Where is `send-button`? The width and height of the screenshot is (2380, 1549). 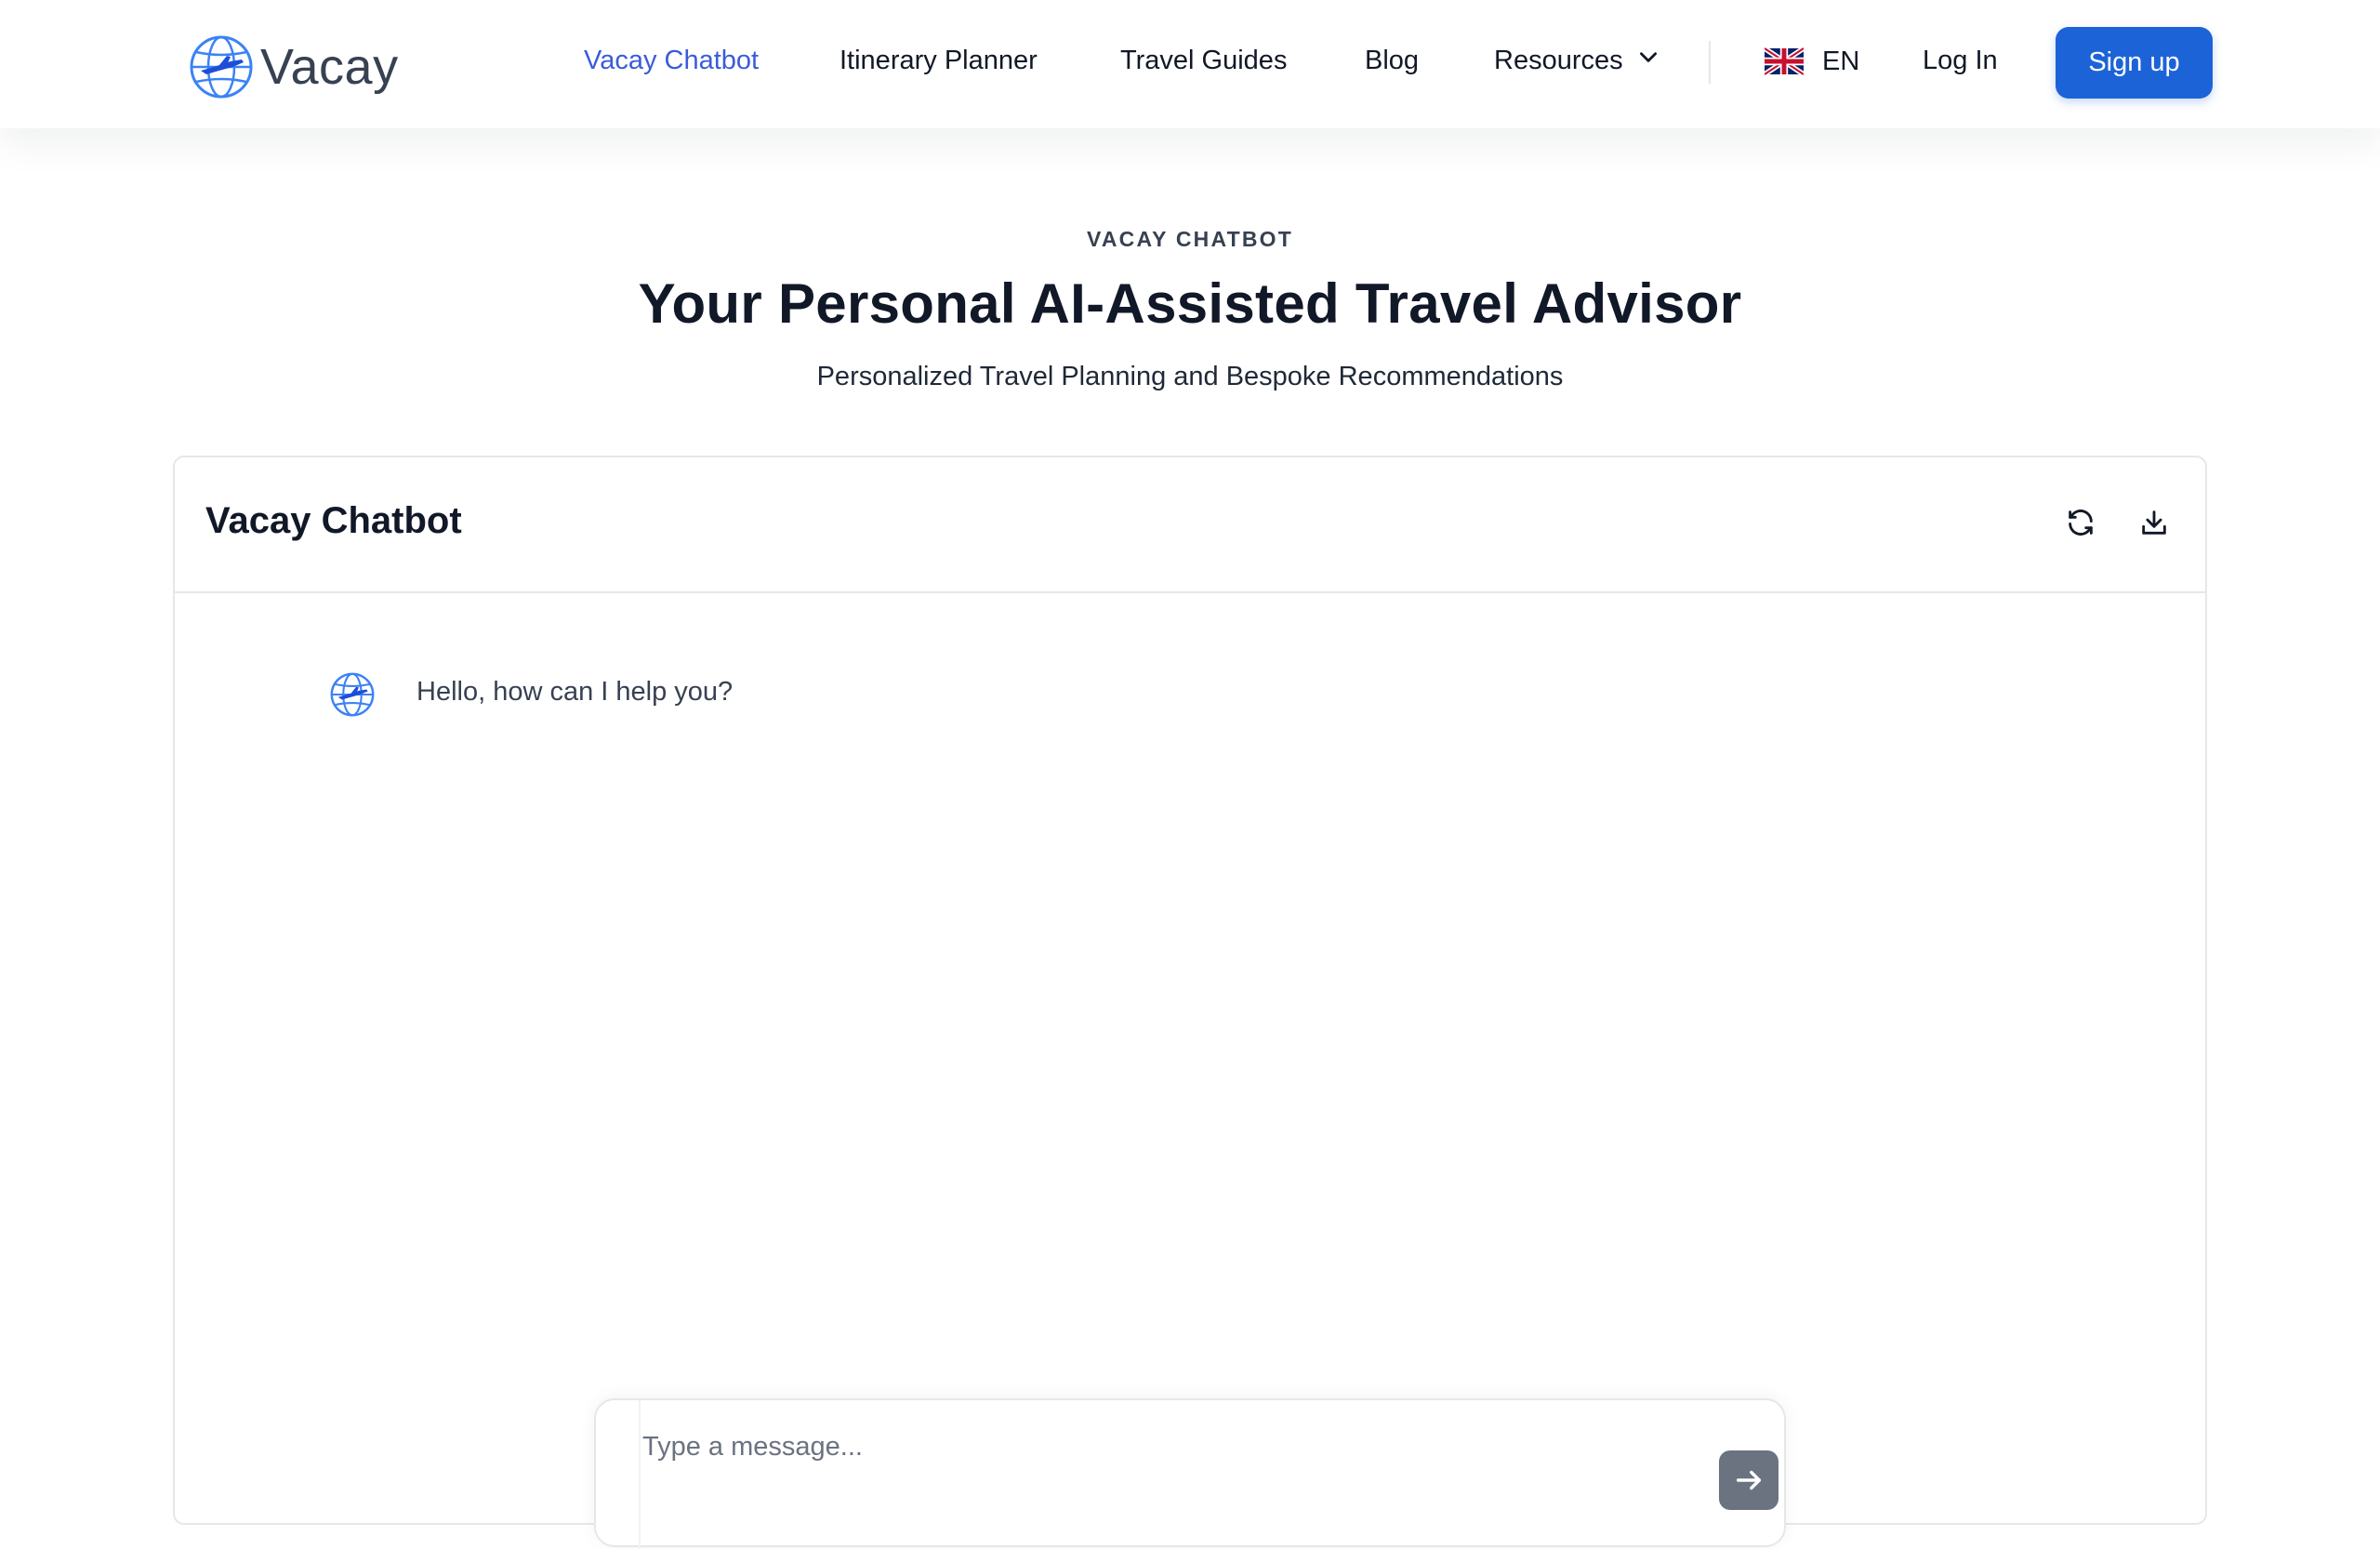 send-button is located at coordinates (1748, 1480).